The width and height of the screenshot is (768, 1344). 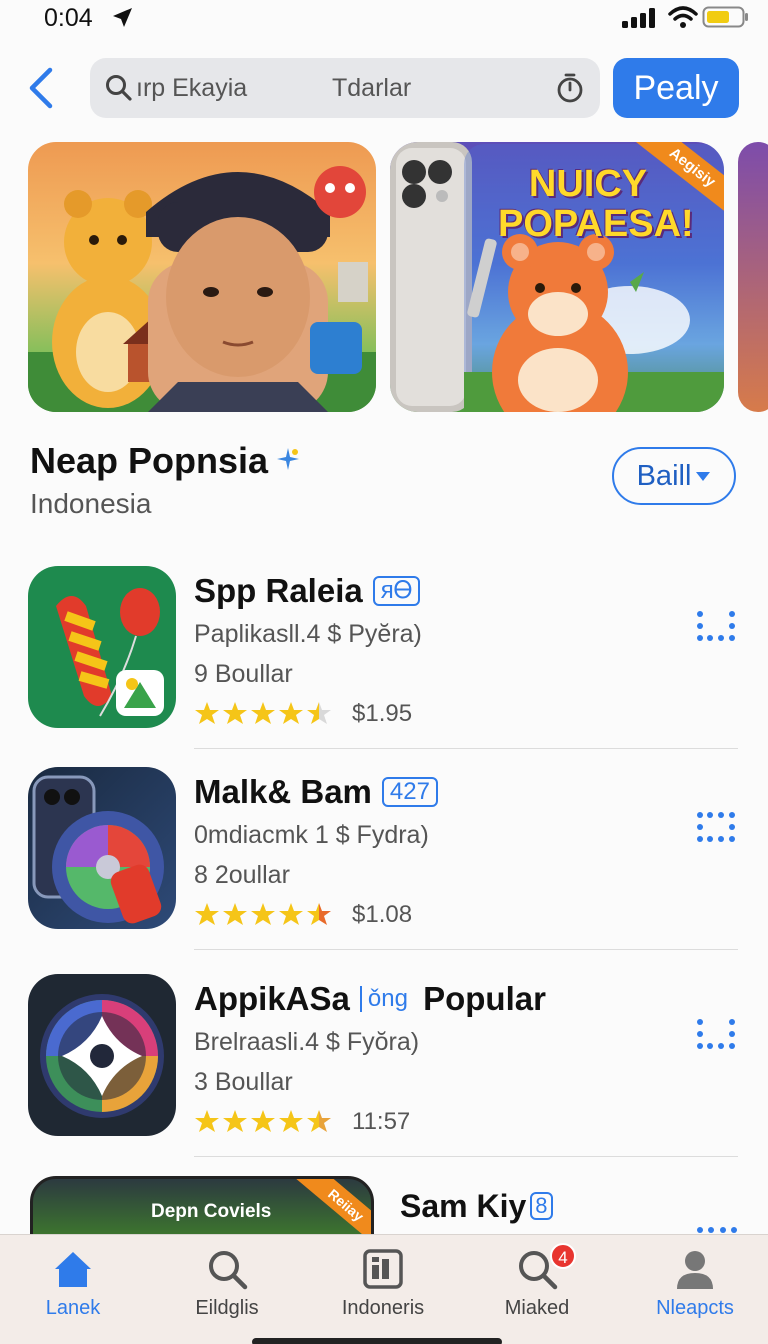 What do you see at coordinates (570, 88) in the screenshot?
I see `timer-icon` at bounding box center [570, 88].